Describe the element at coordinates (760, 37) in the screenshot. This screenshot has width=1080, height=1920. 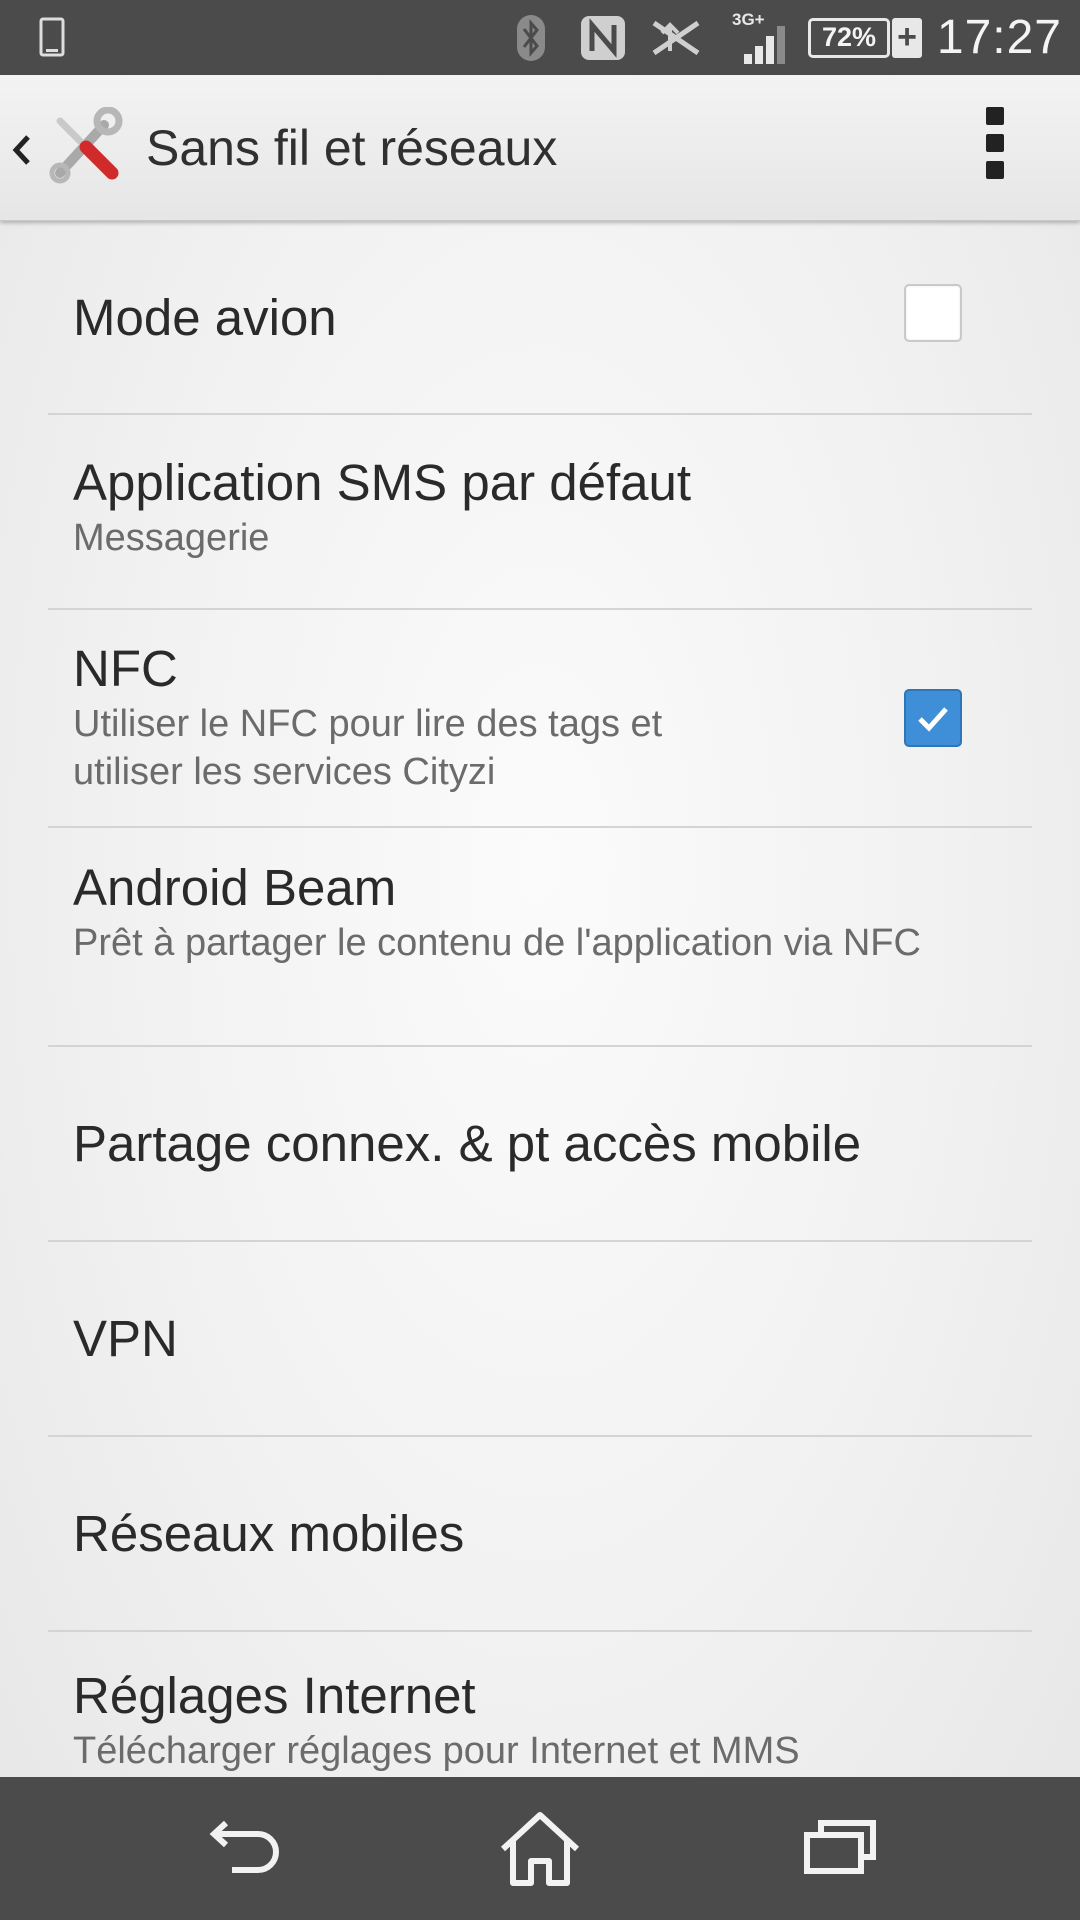
I see `signal-icon: 3G+` at that location.